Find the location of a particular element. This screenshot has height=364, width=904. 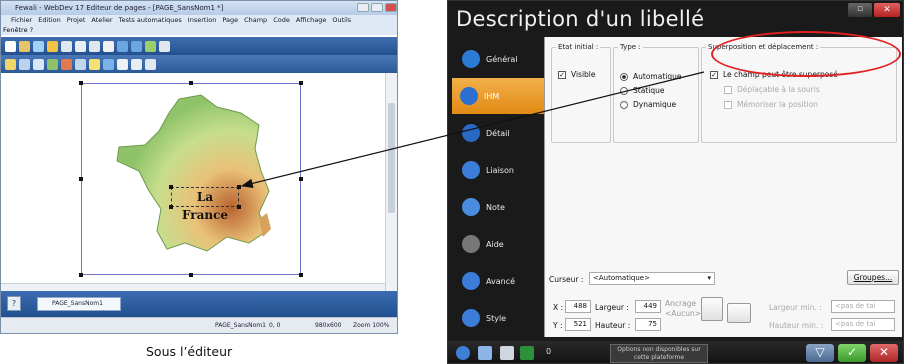

menu-item: Projet is located at coordinates (76, 20).